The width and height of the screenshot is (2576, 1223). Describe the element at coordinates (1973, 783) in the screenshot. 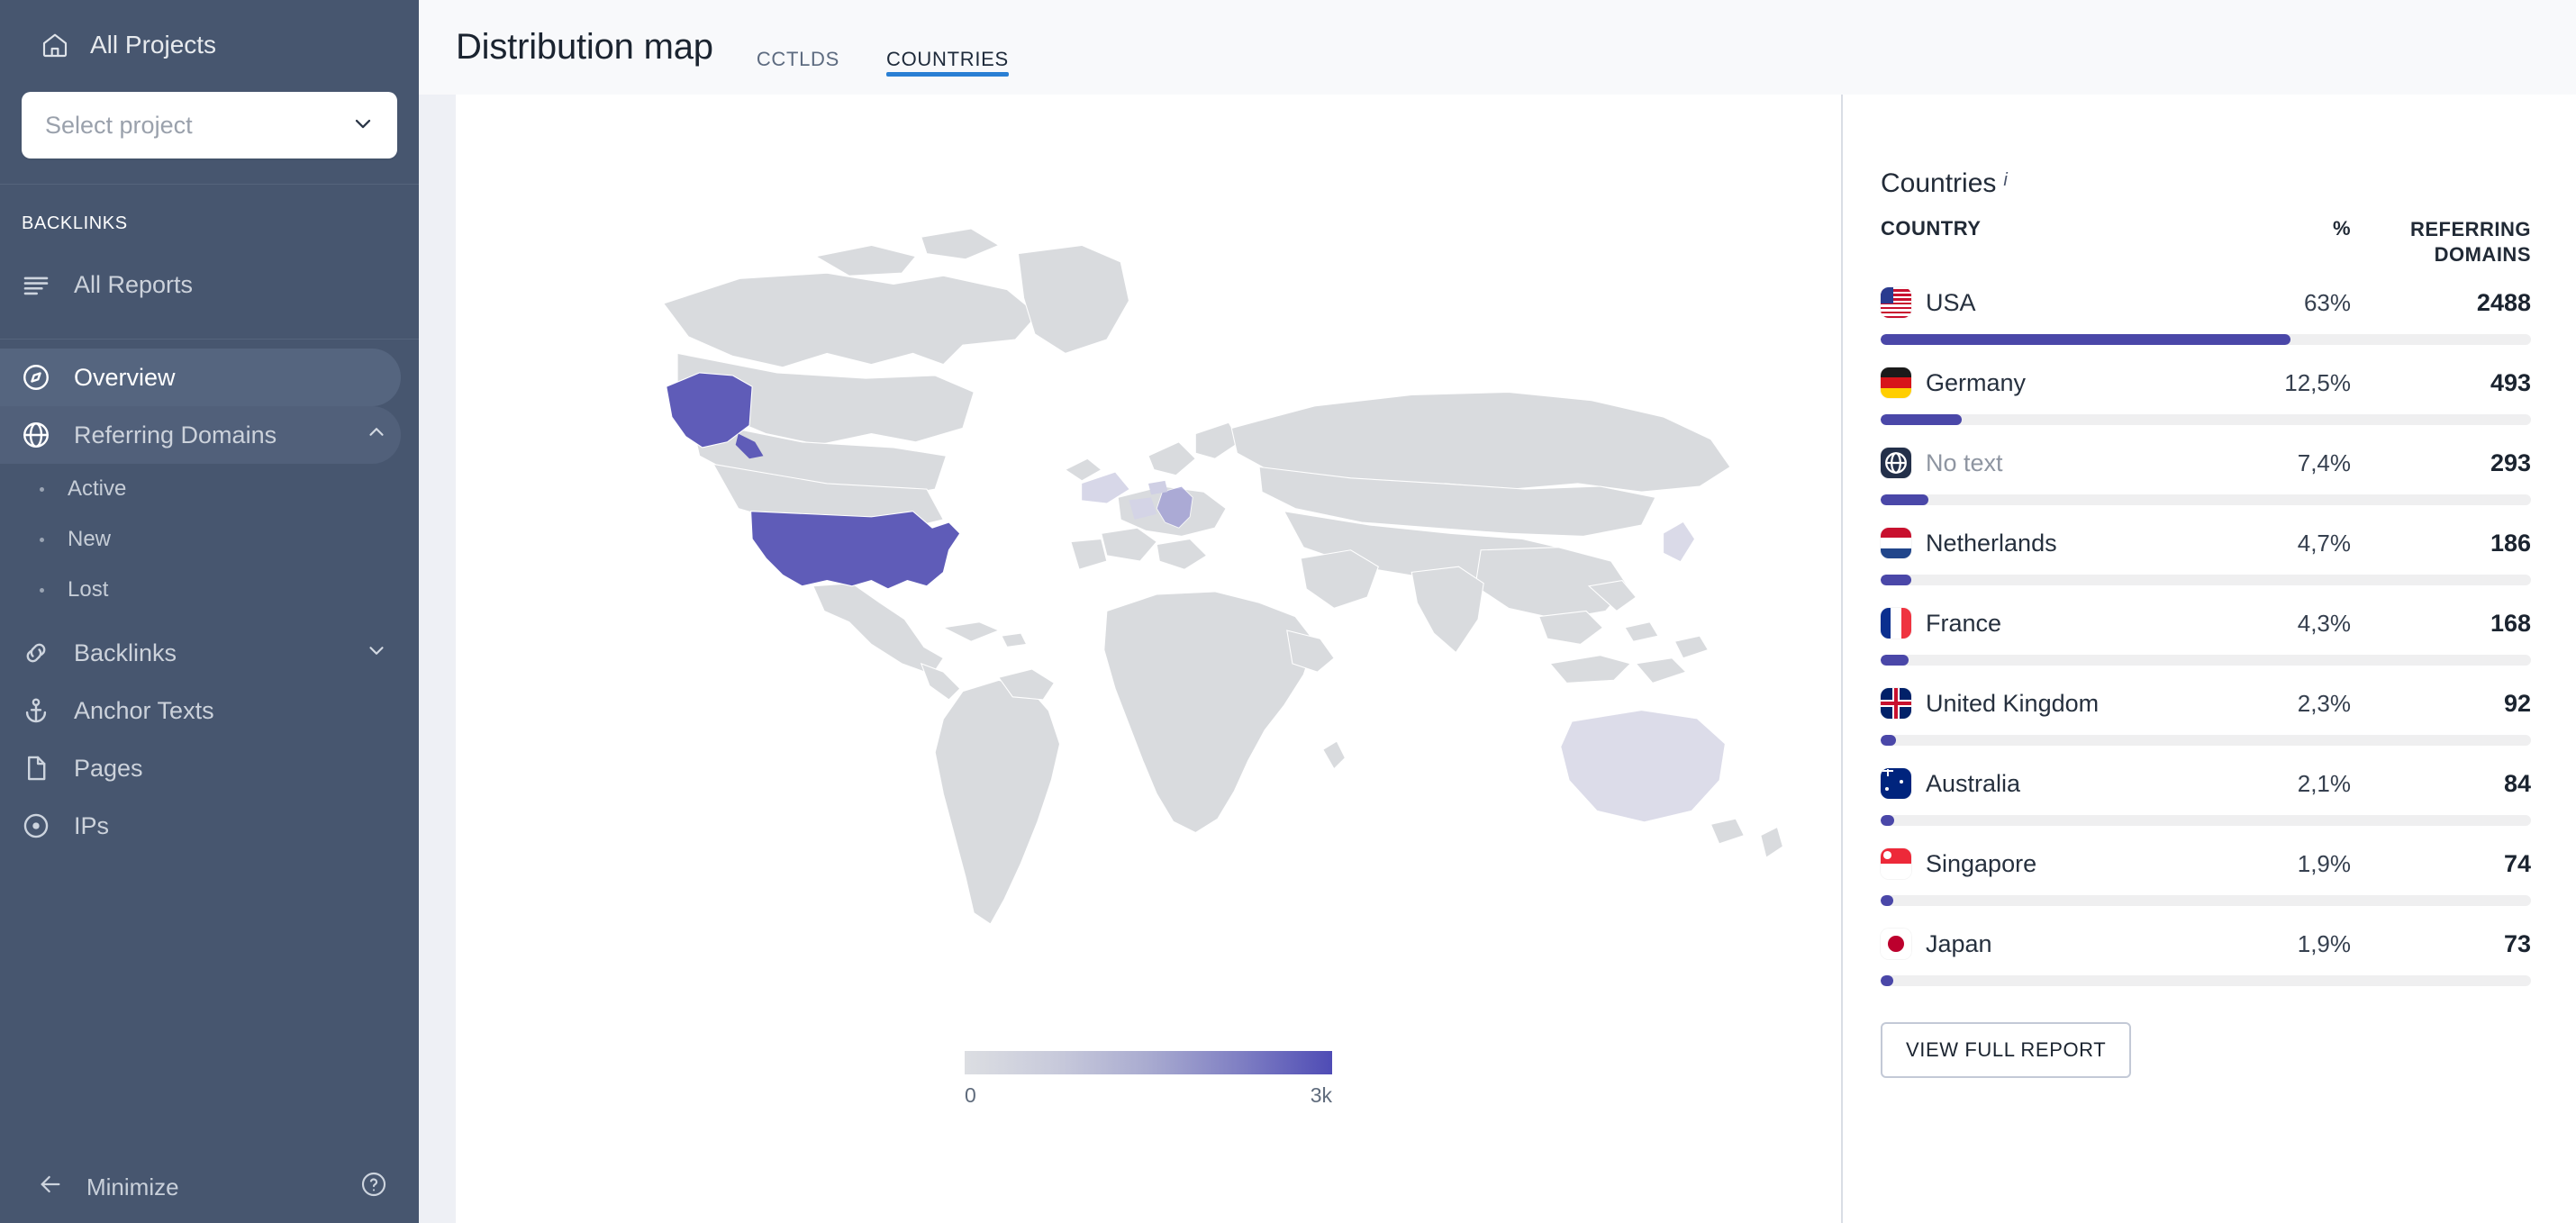

I see `country-name: Australia` at that location.